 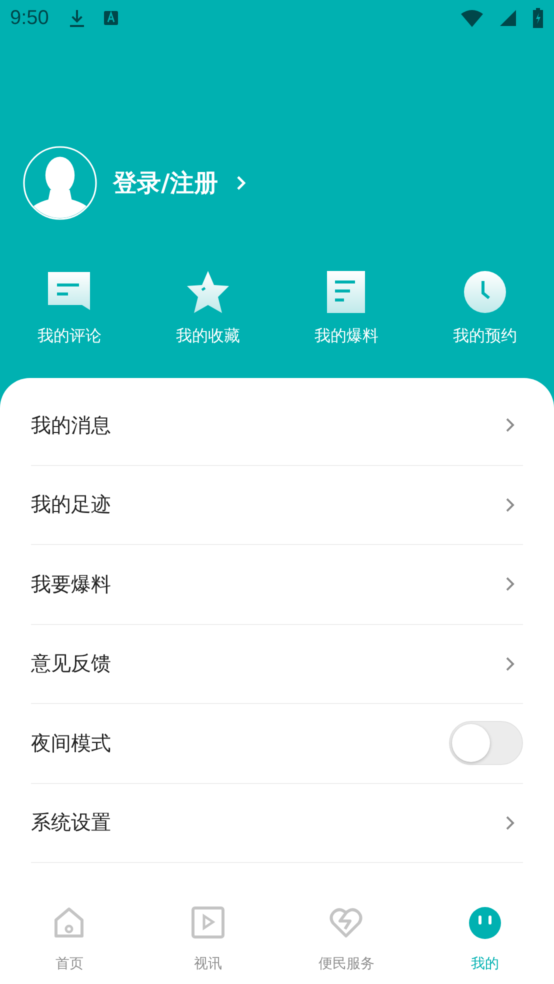 I want to click on menu-item: 我的足迹, so click(x=71, y=504).